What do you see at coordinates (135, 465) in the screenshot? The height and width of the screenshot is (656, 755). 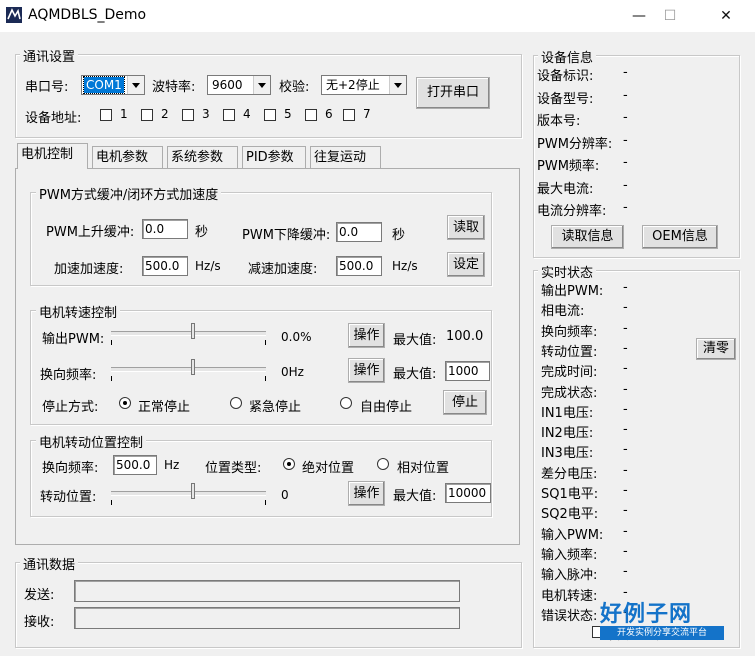 I see `position-freq-input: 500.0` at bounding box center [135, 465].